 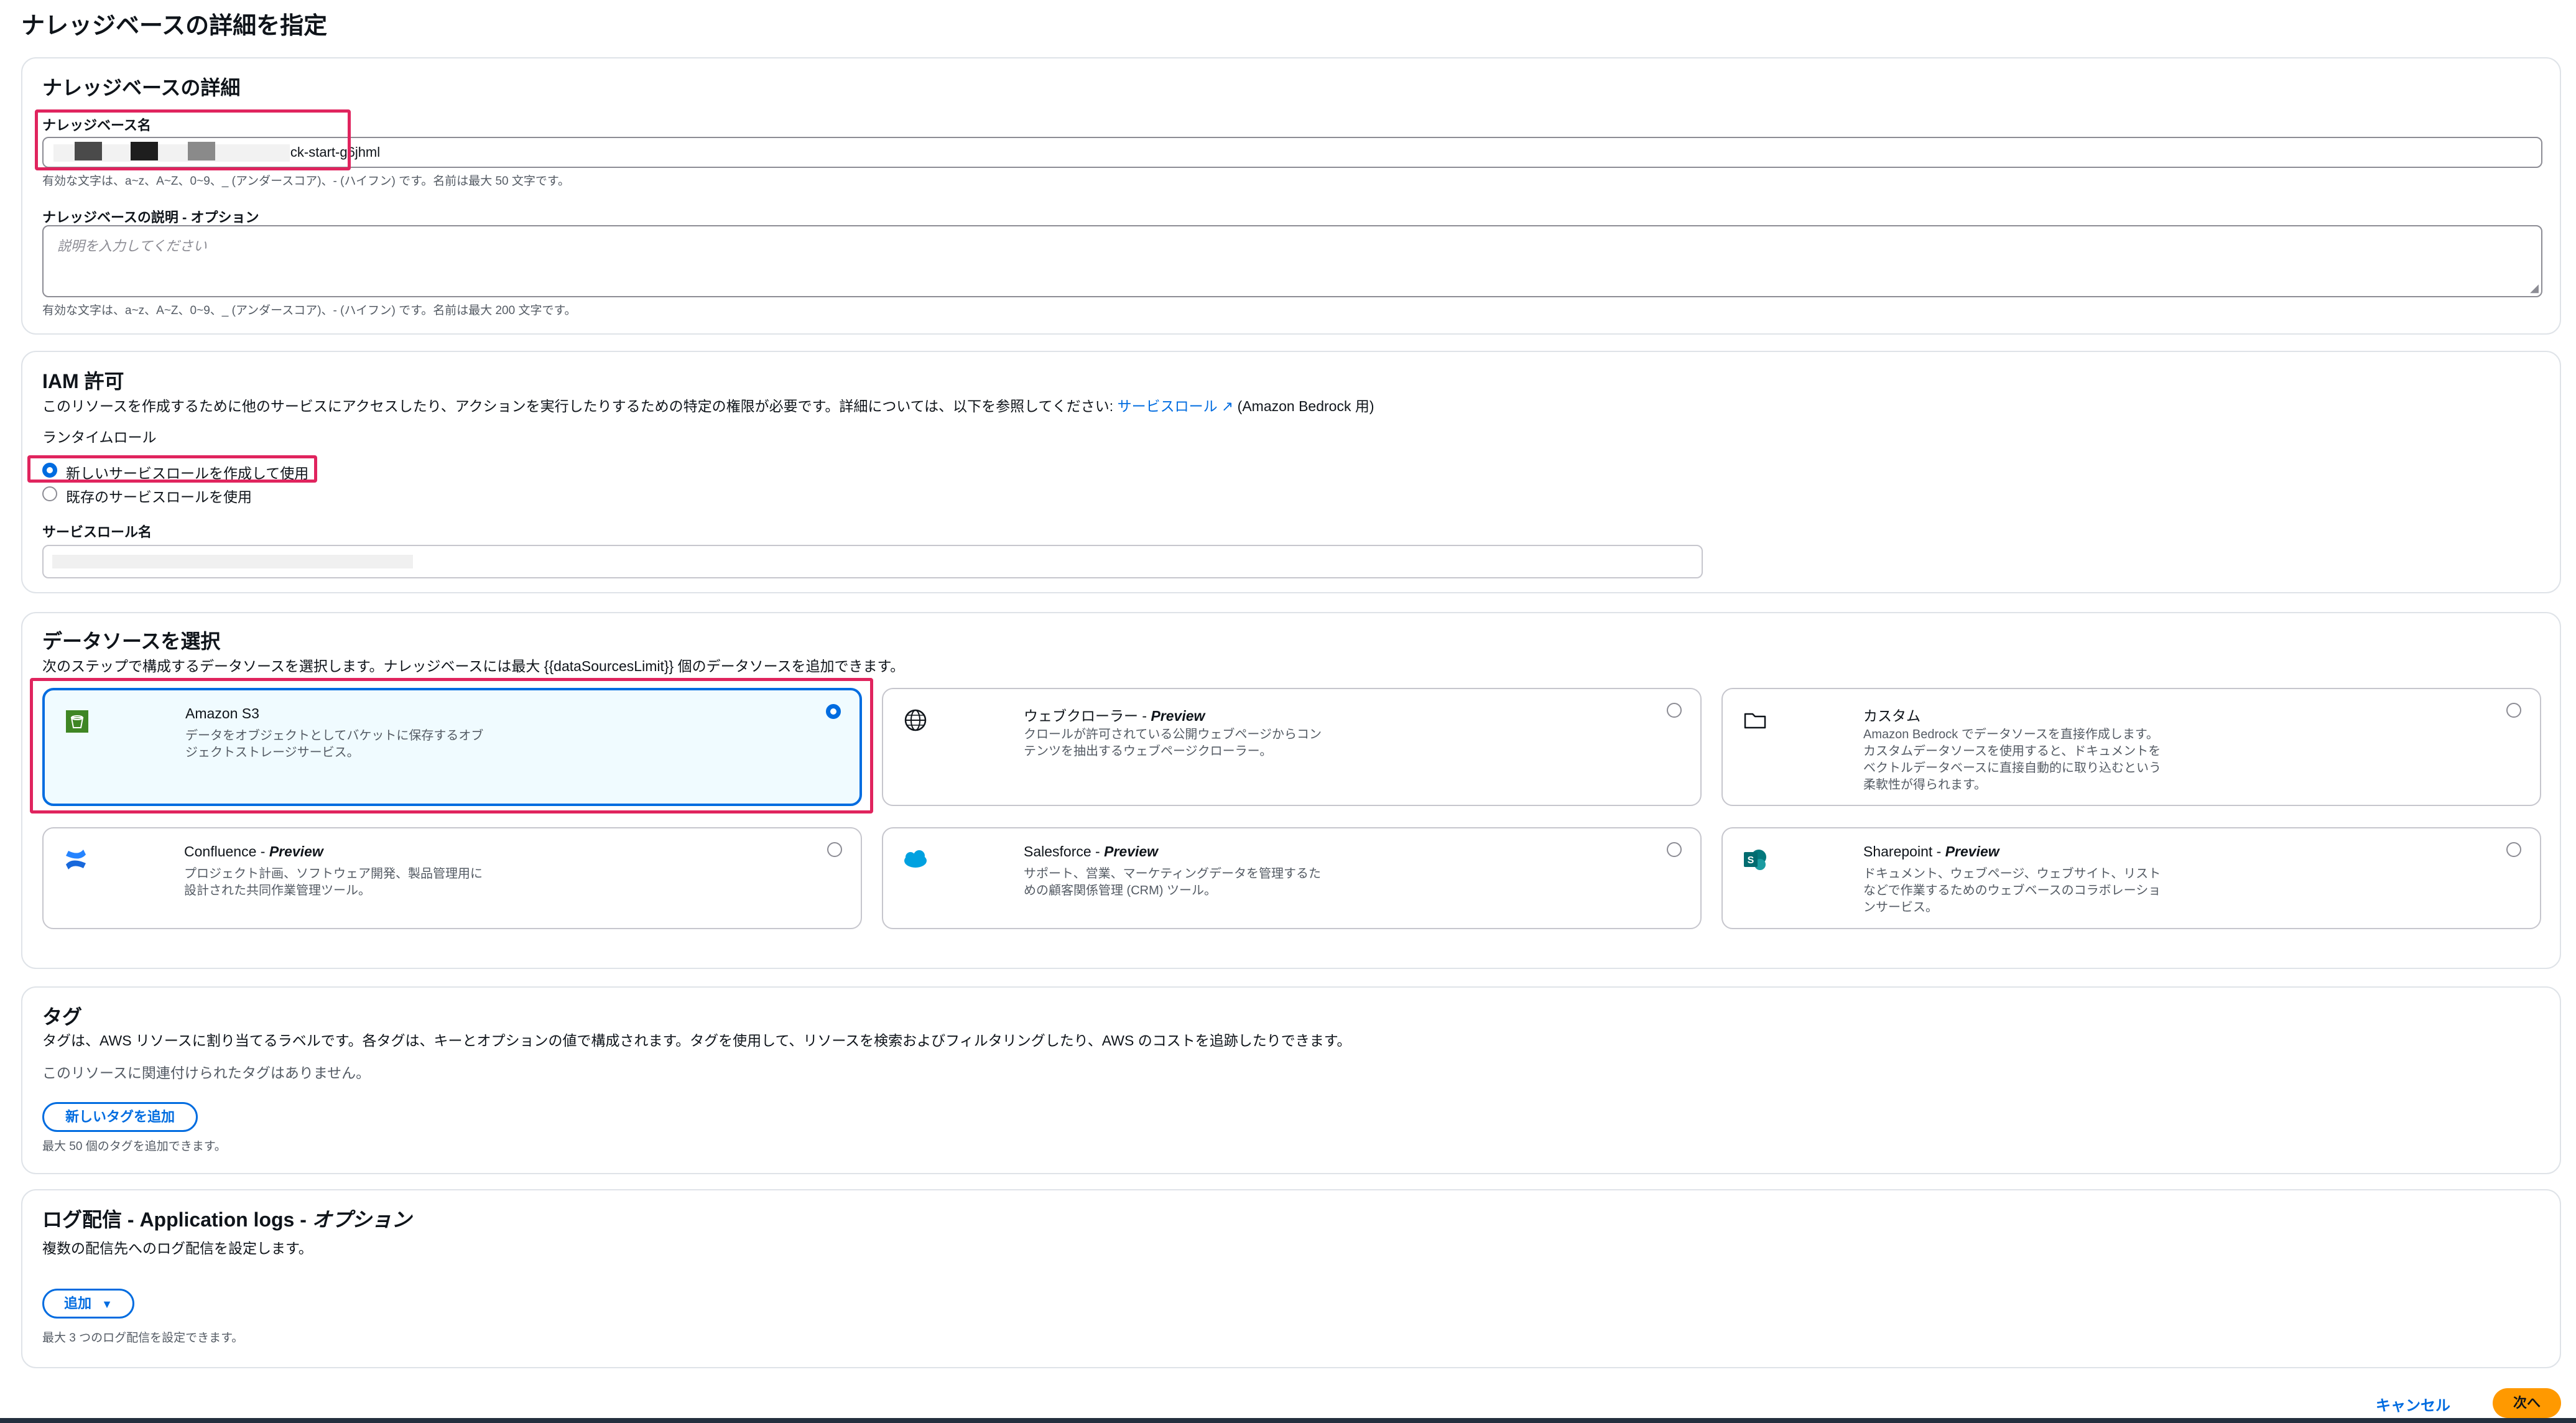 I want to click on svg-text: S, so click(x=1751, y=861).